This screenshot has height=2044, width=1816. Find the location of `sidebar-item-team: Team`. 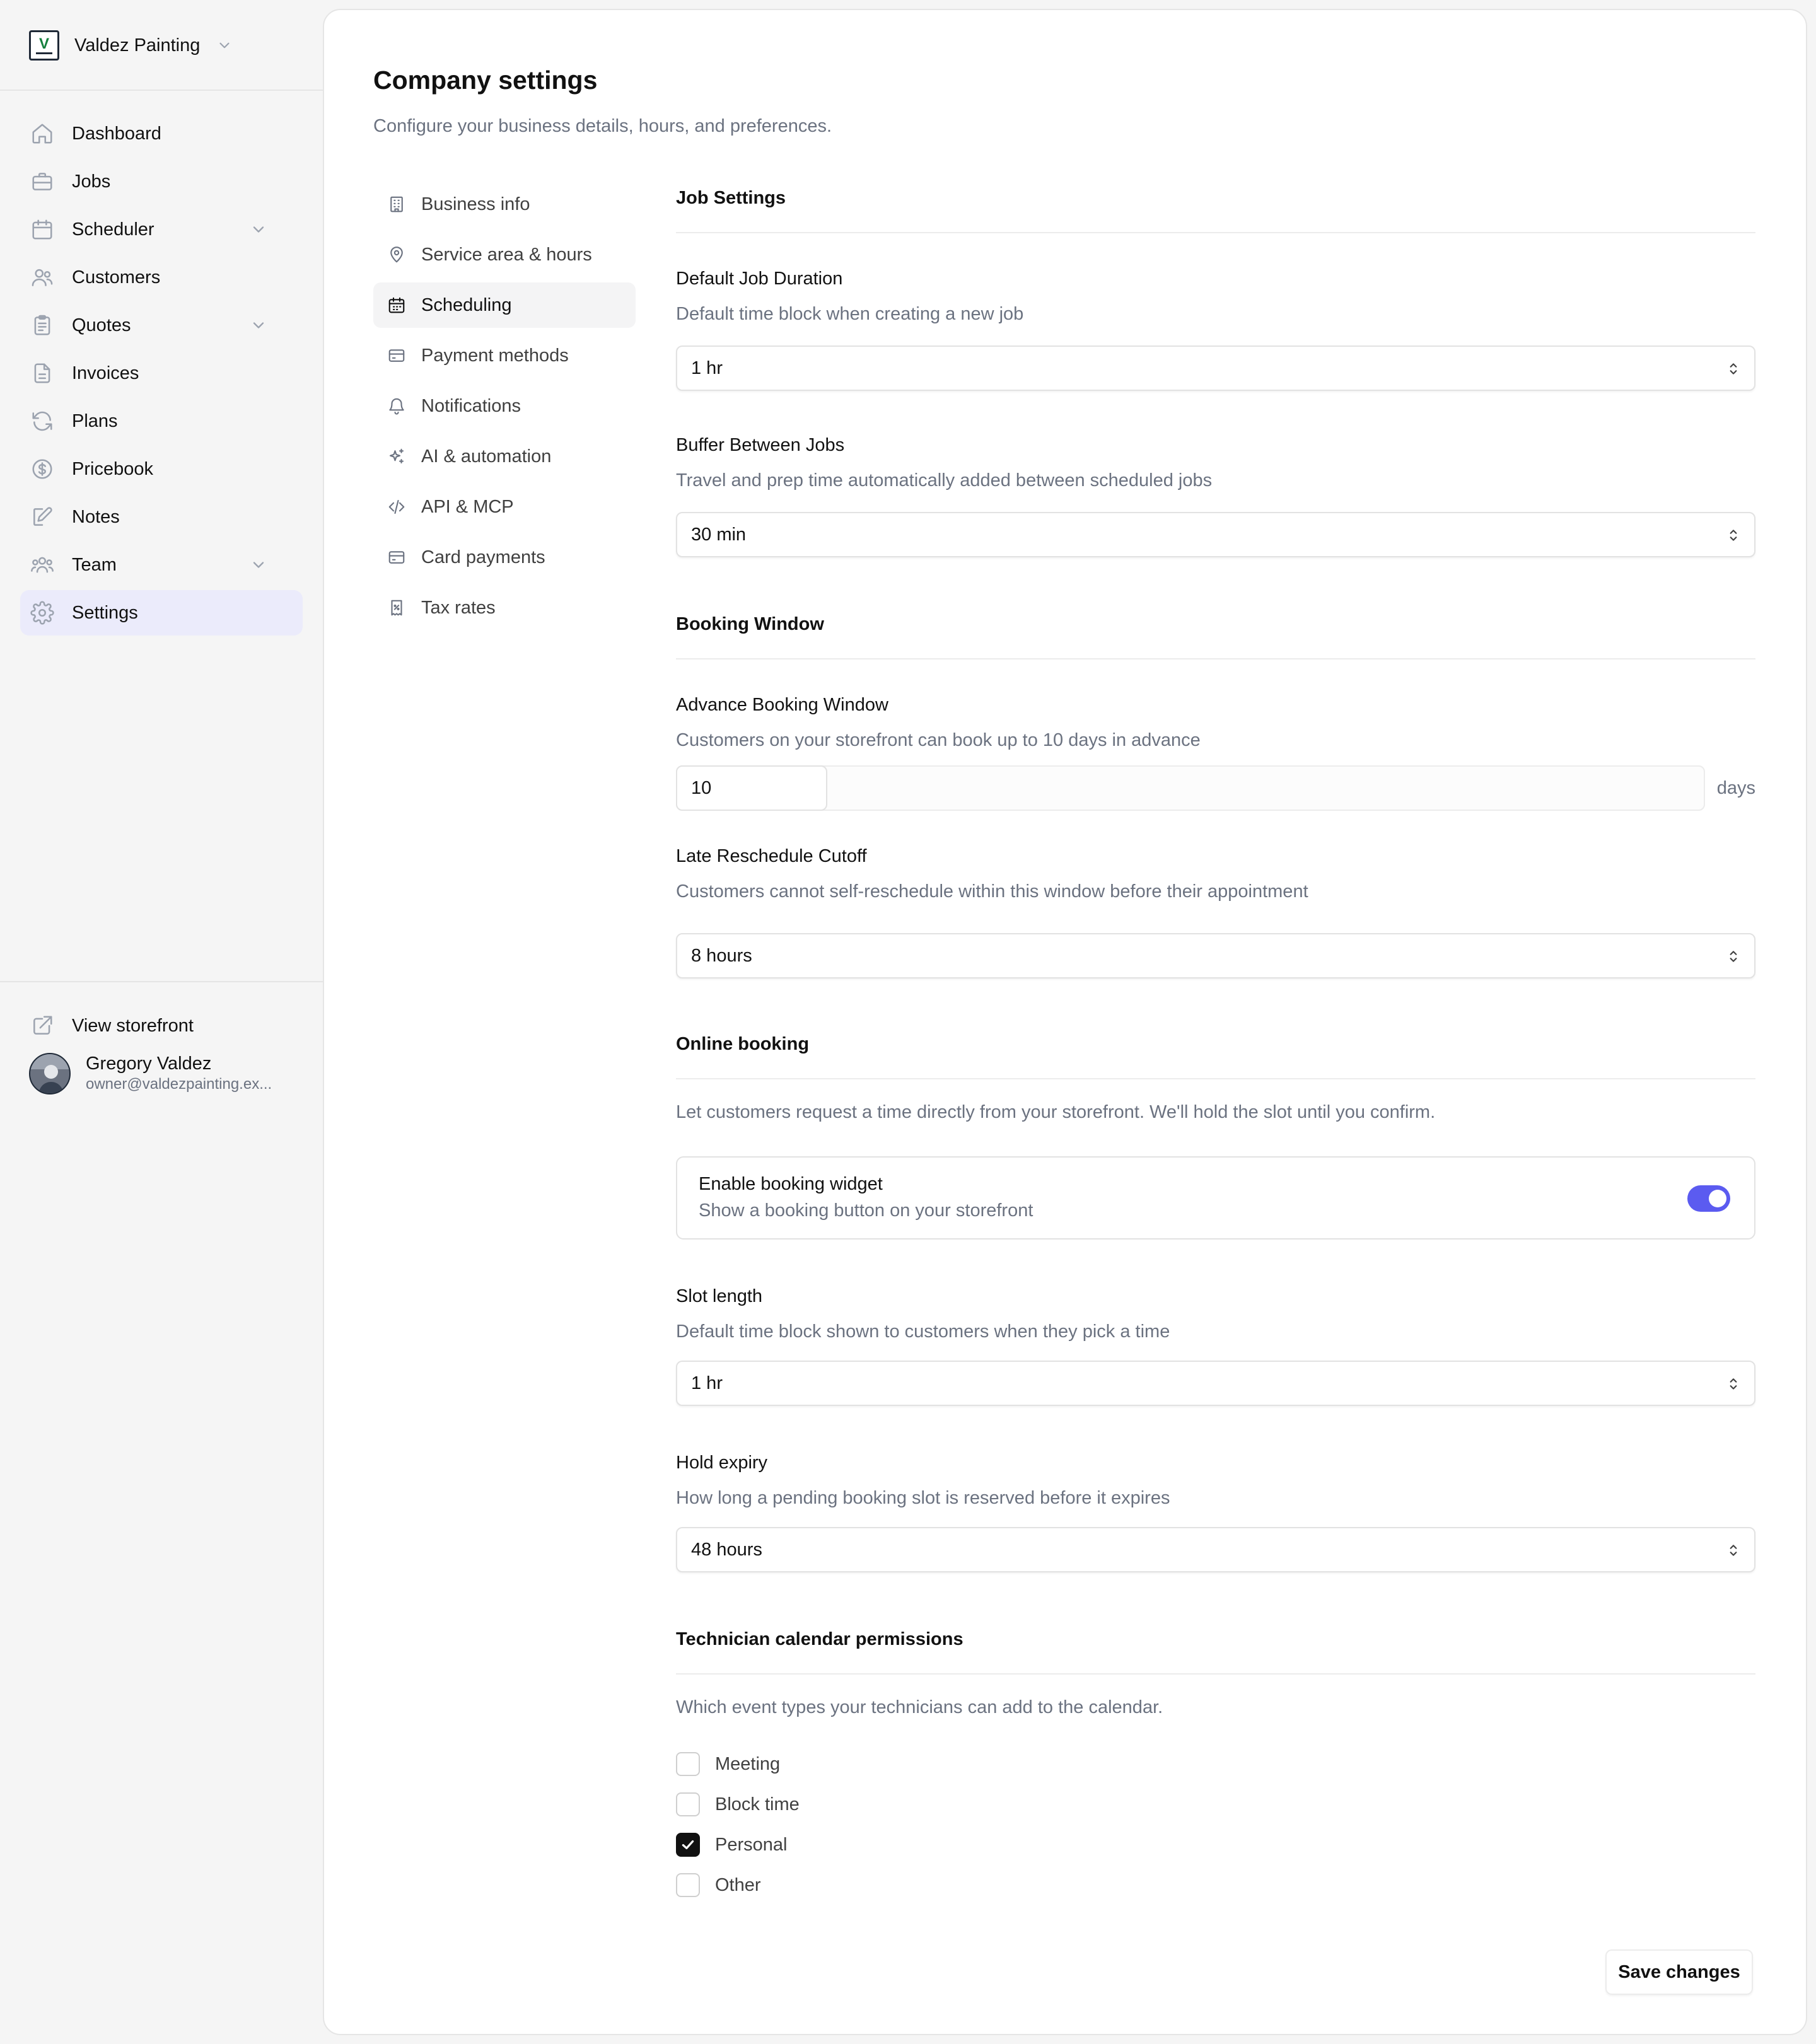

sidebar-item-team: Team is located at coordinates (161, 565).